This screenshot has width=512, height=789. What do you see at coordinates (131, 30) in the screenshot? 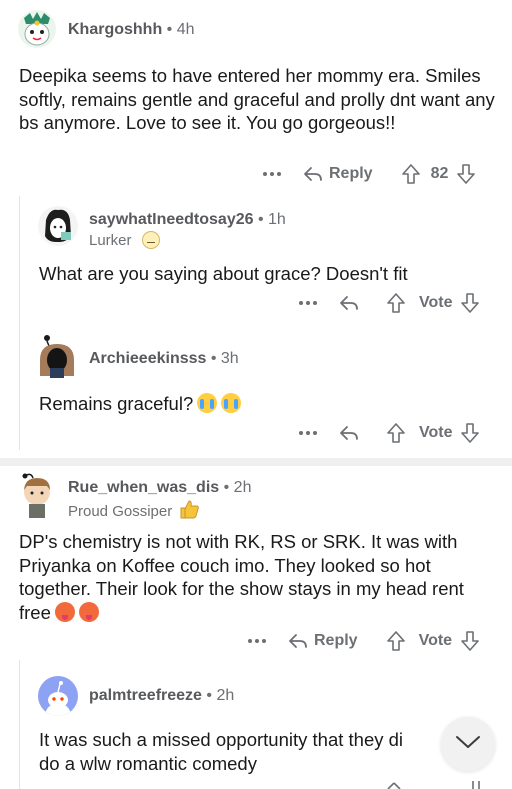
I see `username: Khargoshhh • 4h` at bounding box center [131, 30].